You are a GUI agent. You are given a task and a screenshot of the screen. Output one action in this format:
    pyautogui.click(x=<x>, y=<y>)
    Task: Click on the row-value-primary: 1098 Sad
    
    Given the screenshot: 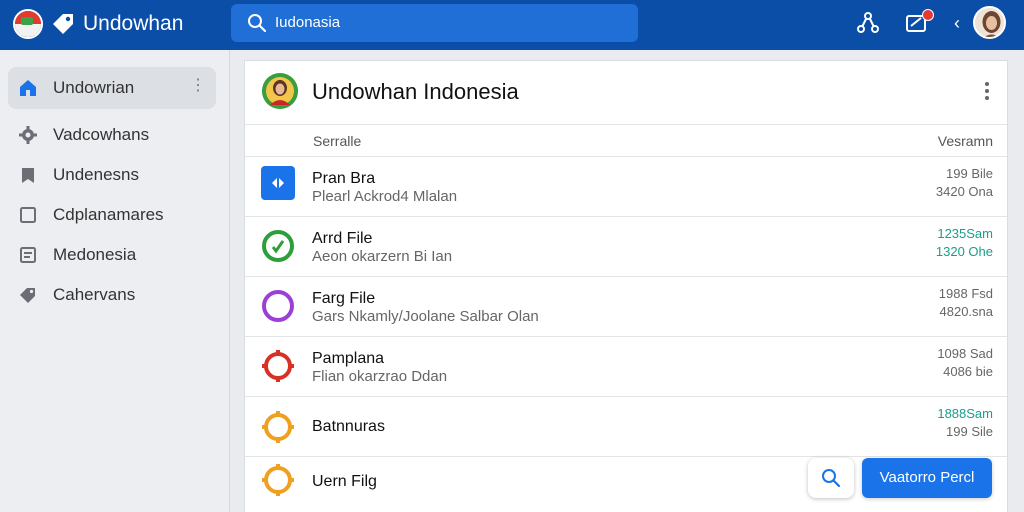 What is the action you would take?
    pyautogui.click(x=965, y=353)
    